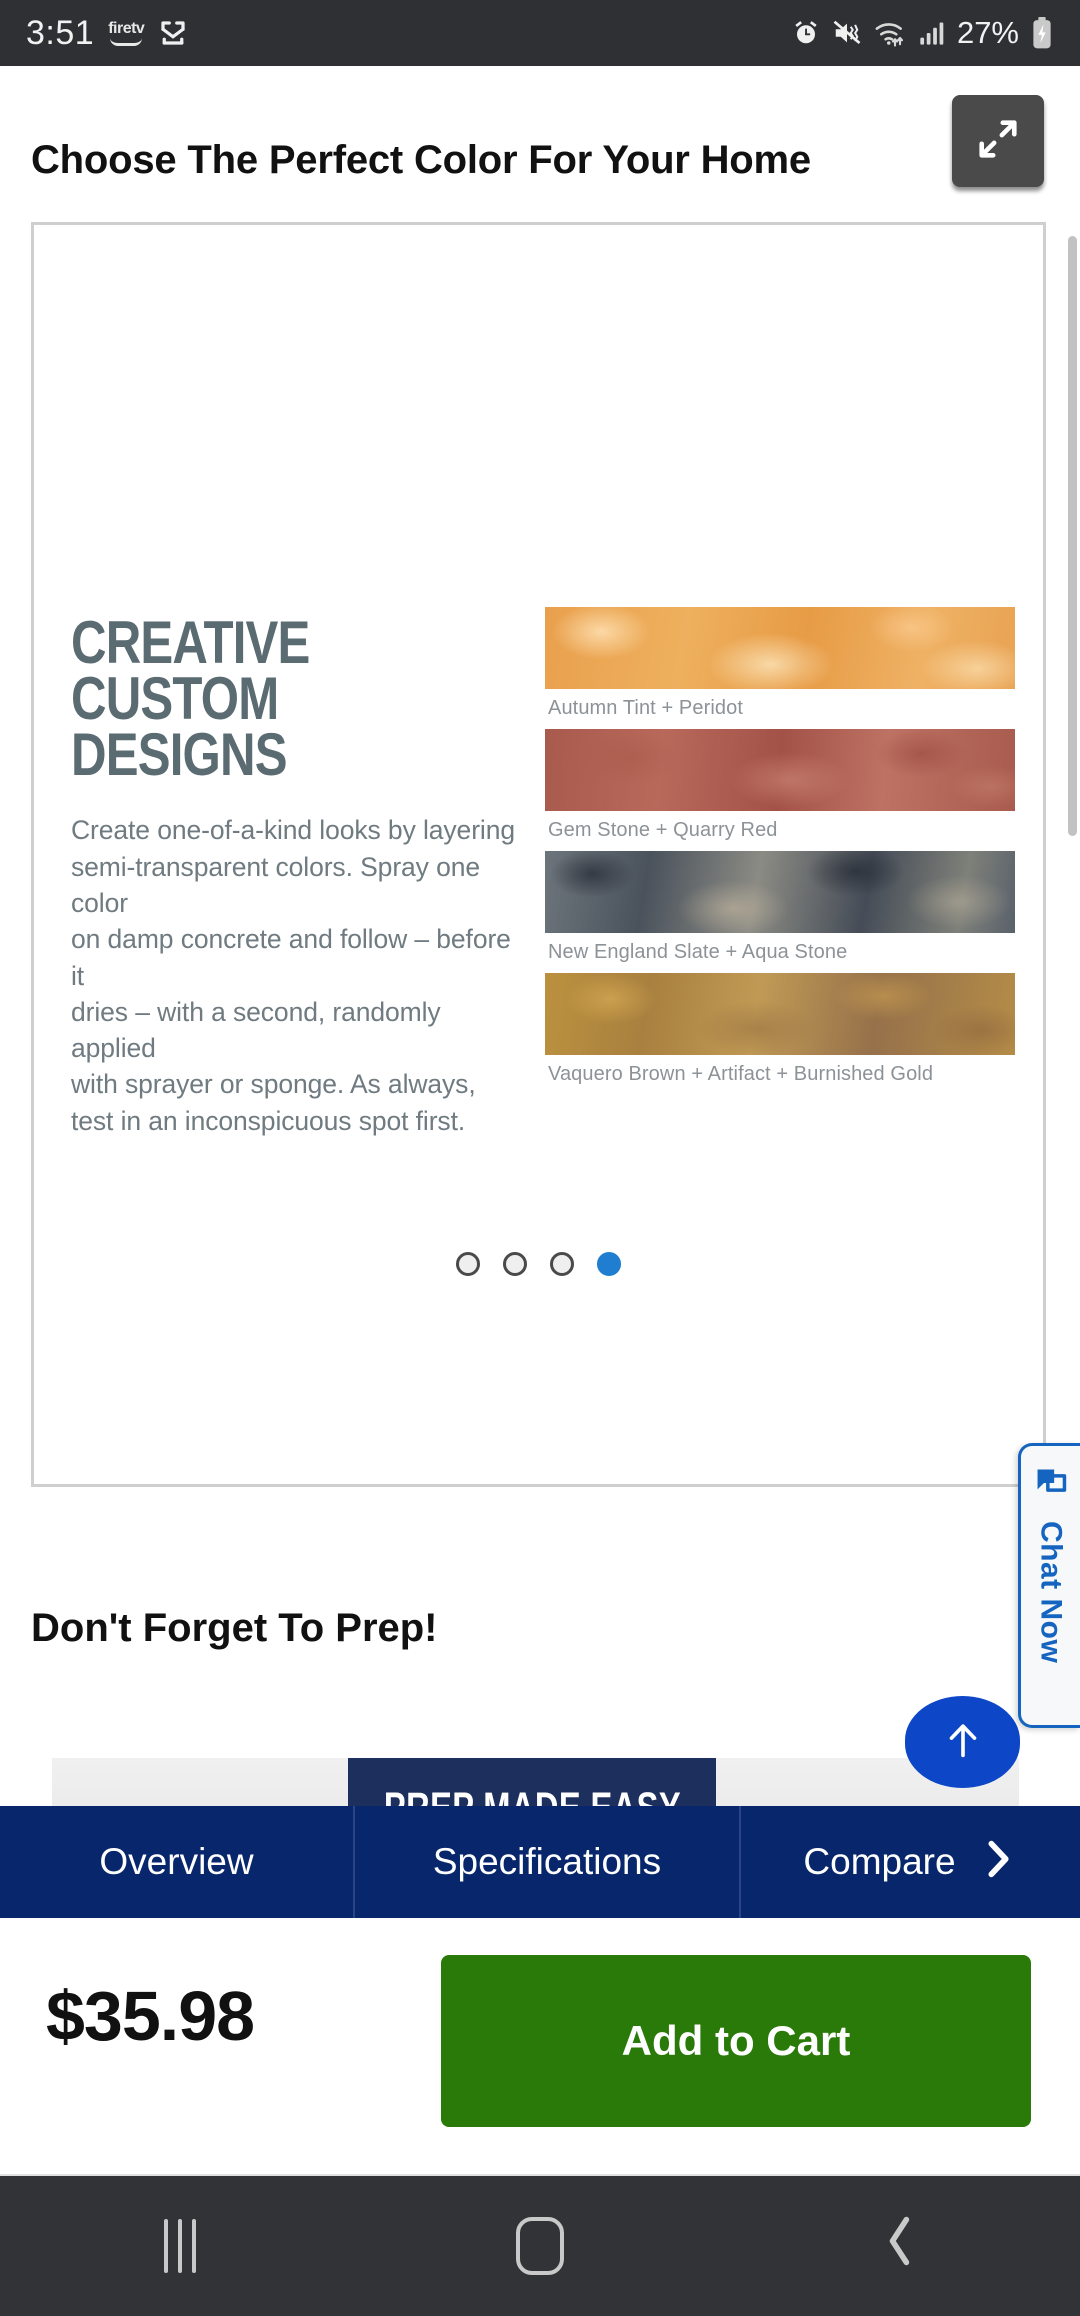  Describe the element at coordinates (999, 1862) in the screenshot. I see `chevron-right-icon` at that location.